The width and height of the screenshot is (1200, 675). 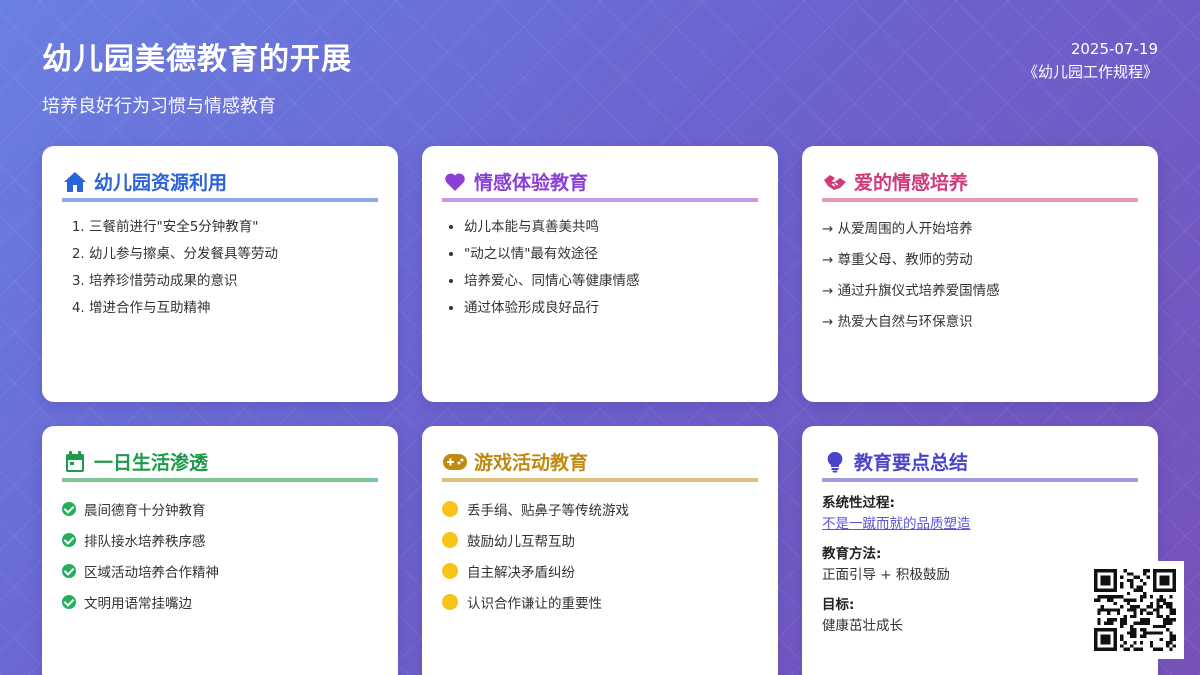 I want to click on card-header: 游戏活动教育, so click(x=600, y=465).